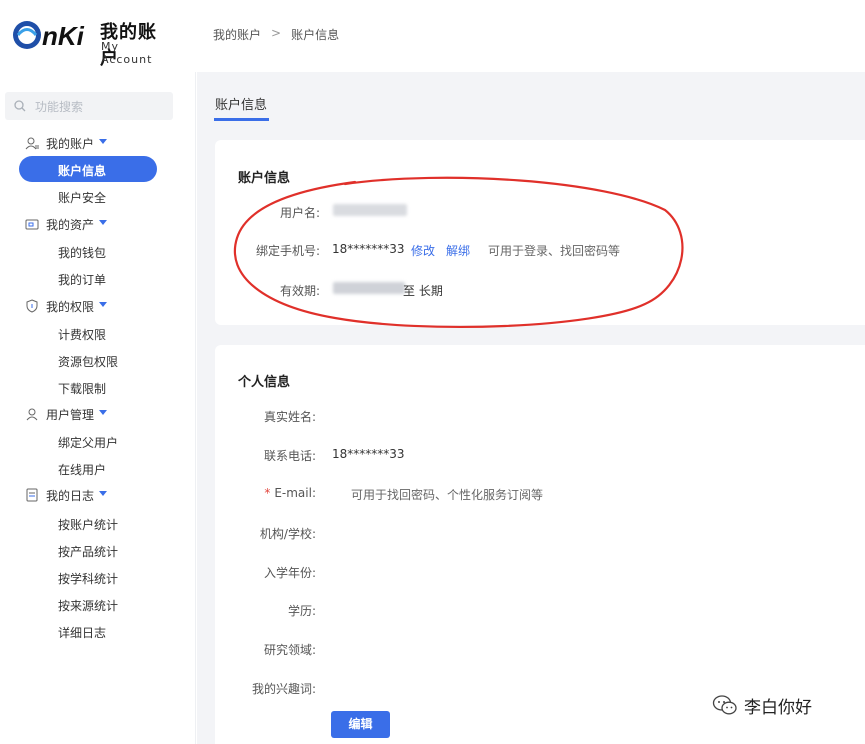 This screenshot has height=744, width=865. What do you see at coordinates (98, 143) in the screenshot?
I see `sidebar-group-account: 我的账户` at bounding box center [98, 143].